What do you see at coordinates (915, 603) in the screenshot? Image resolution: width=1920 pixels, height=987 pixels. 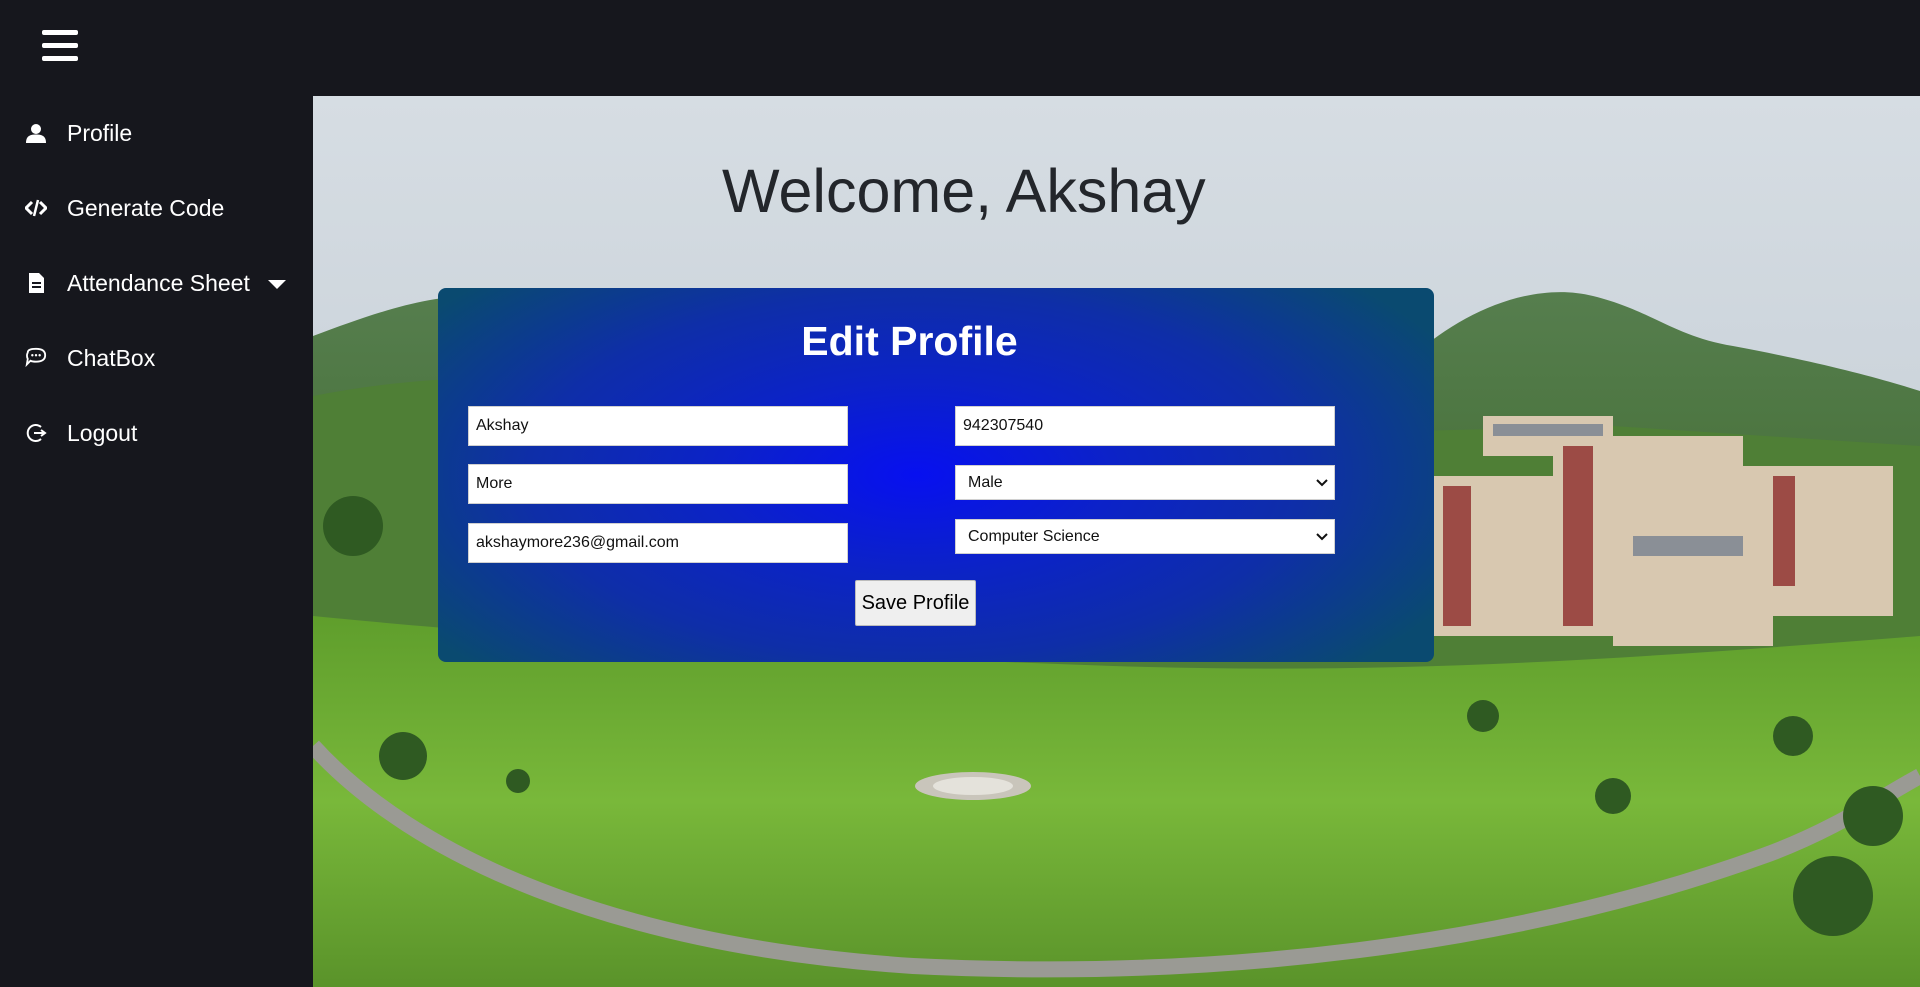 I see `save-profile-button: Save Profile` at bounding box center [915, 603].